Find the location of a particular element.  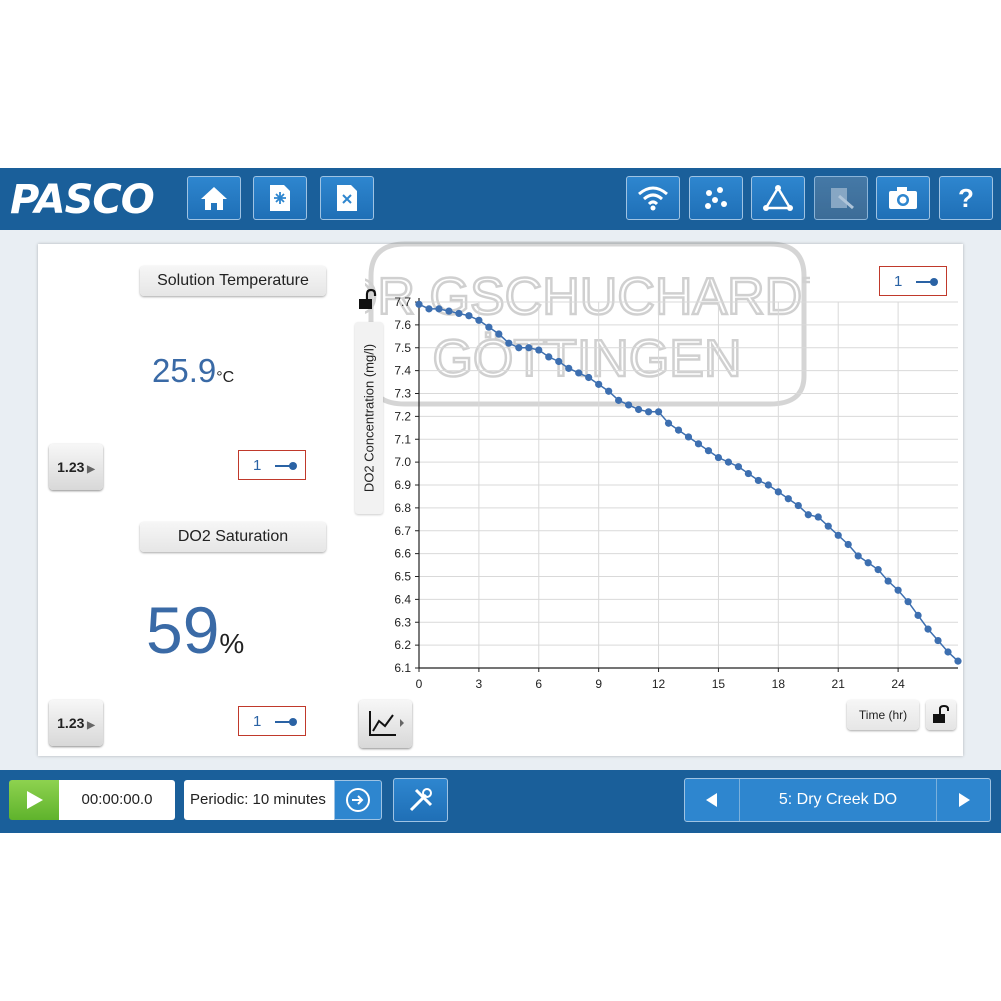

pasco-logo: PASCO is located at coordinates (82, 200).